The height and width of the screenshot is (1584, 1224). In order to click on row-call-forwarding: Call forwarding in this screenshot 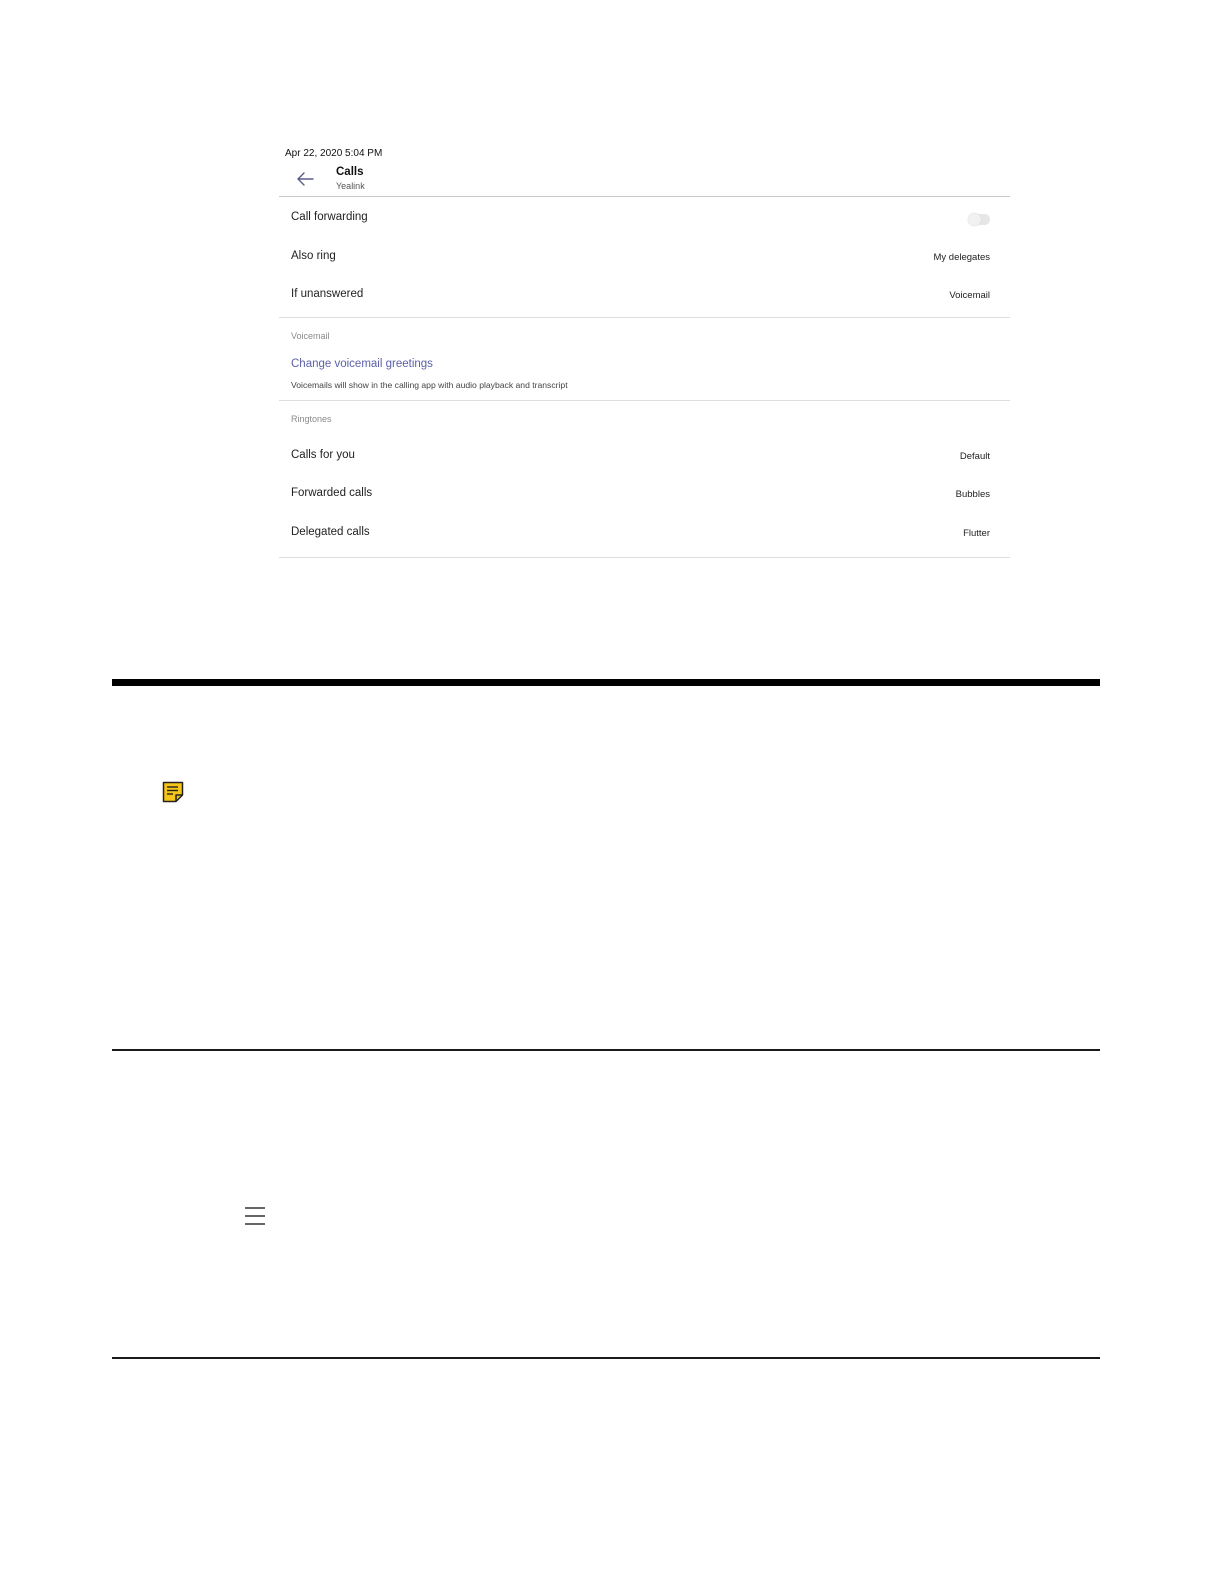, I will do `click(644, 218)`.